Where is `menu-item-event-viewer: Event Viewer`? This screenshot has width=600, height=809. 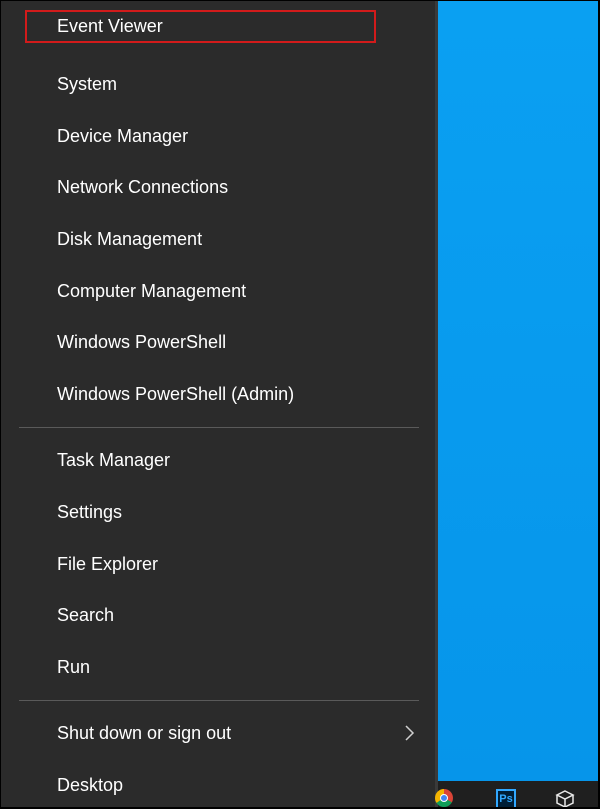
menu-item-event-viewer: Event Viewer is located at coordinates (200, 26).